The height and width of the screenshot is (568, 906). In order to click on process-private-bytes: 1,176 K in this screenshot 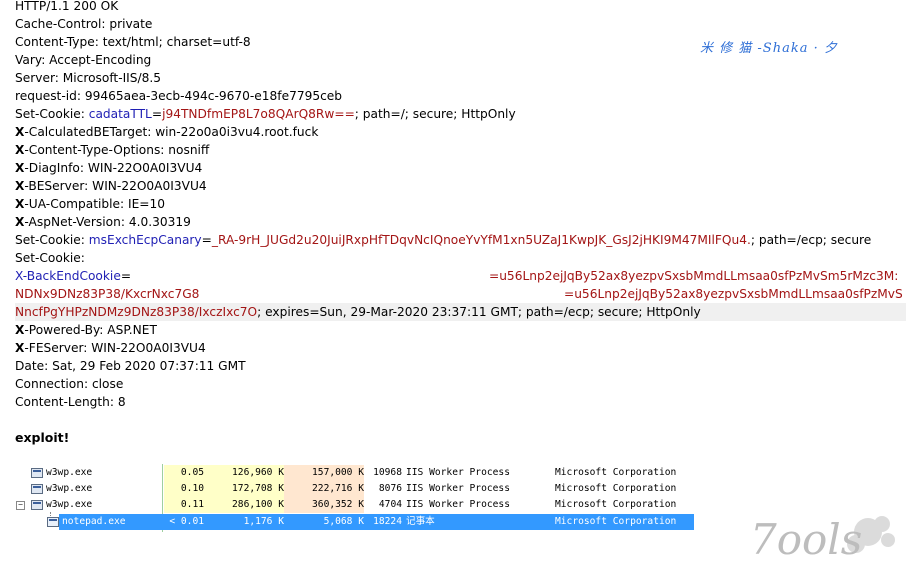, I will do `click(244, 522)`.